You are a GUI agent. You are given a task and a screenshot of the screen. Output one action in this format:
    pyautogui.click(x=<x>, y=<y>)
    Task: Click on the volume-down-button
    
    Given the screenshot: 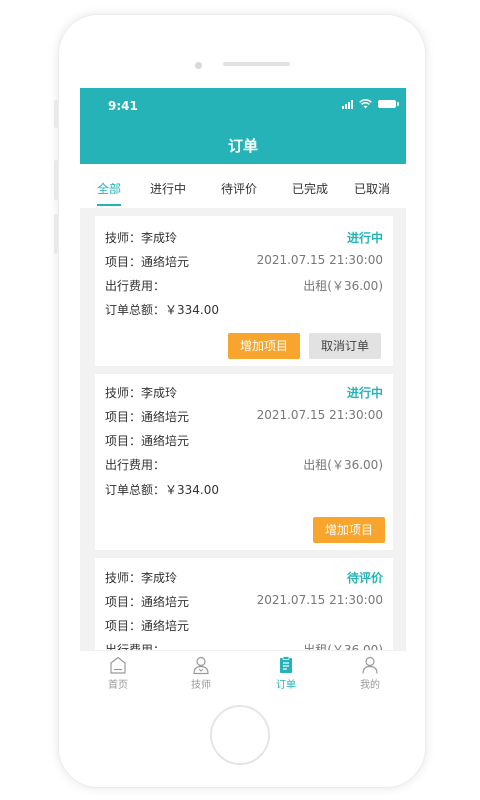 What is the action you would take?
    pyautogui.click(x=56, y=234)
    